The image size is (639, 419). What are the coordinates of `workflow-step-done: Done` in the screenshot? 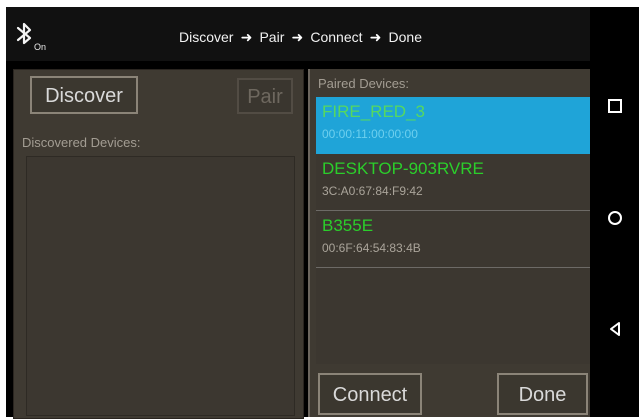 It's located at (405, 37).